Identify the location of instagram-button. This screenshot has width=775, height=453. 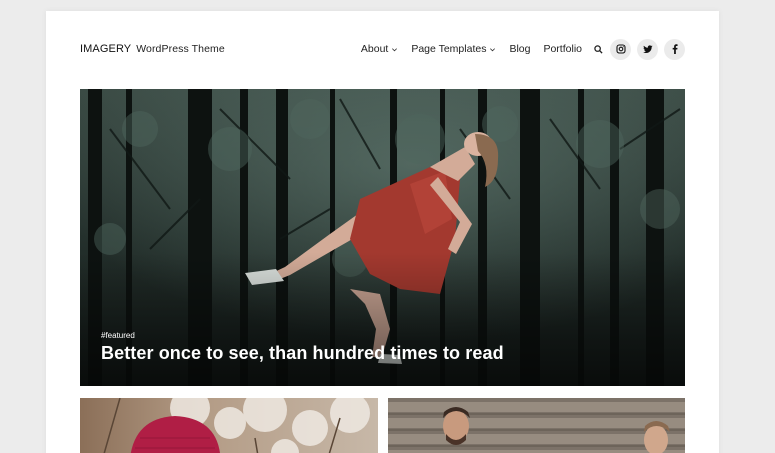
(620, 49).